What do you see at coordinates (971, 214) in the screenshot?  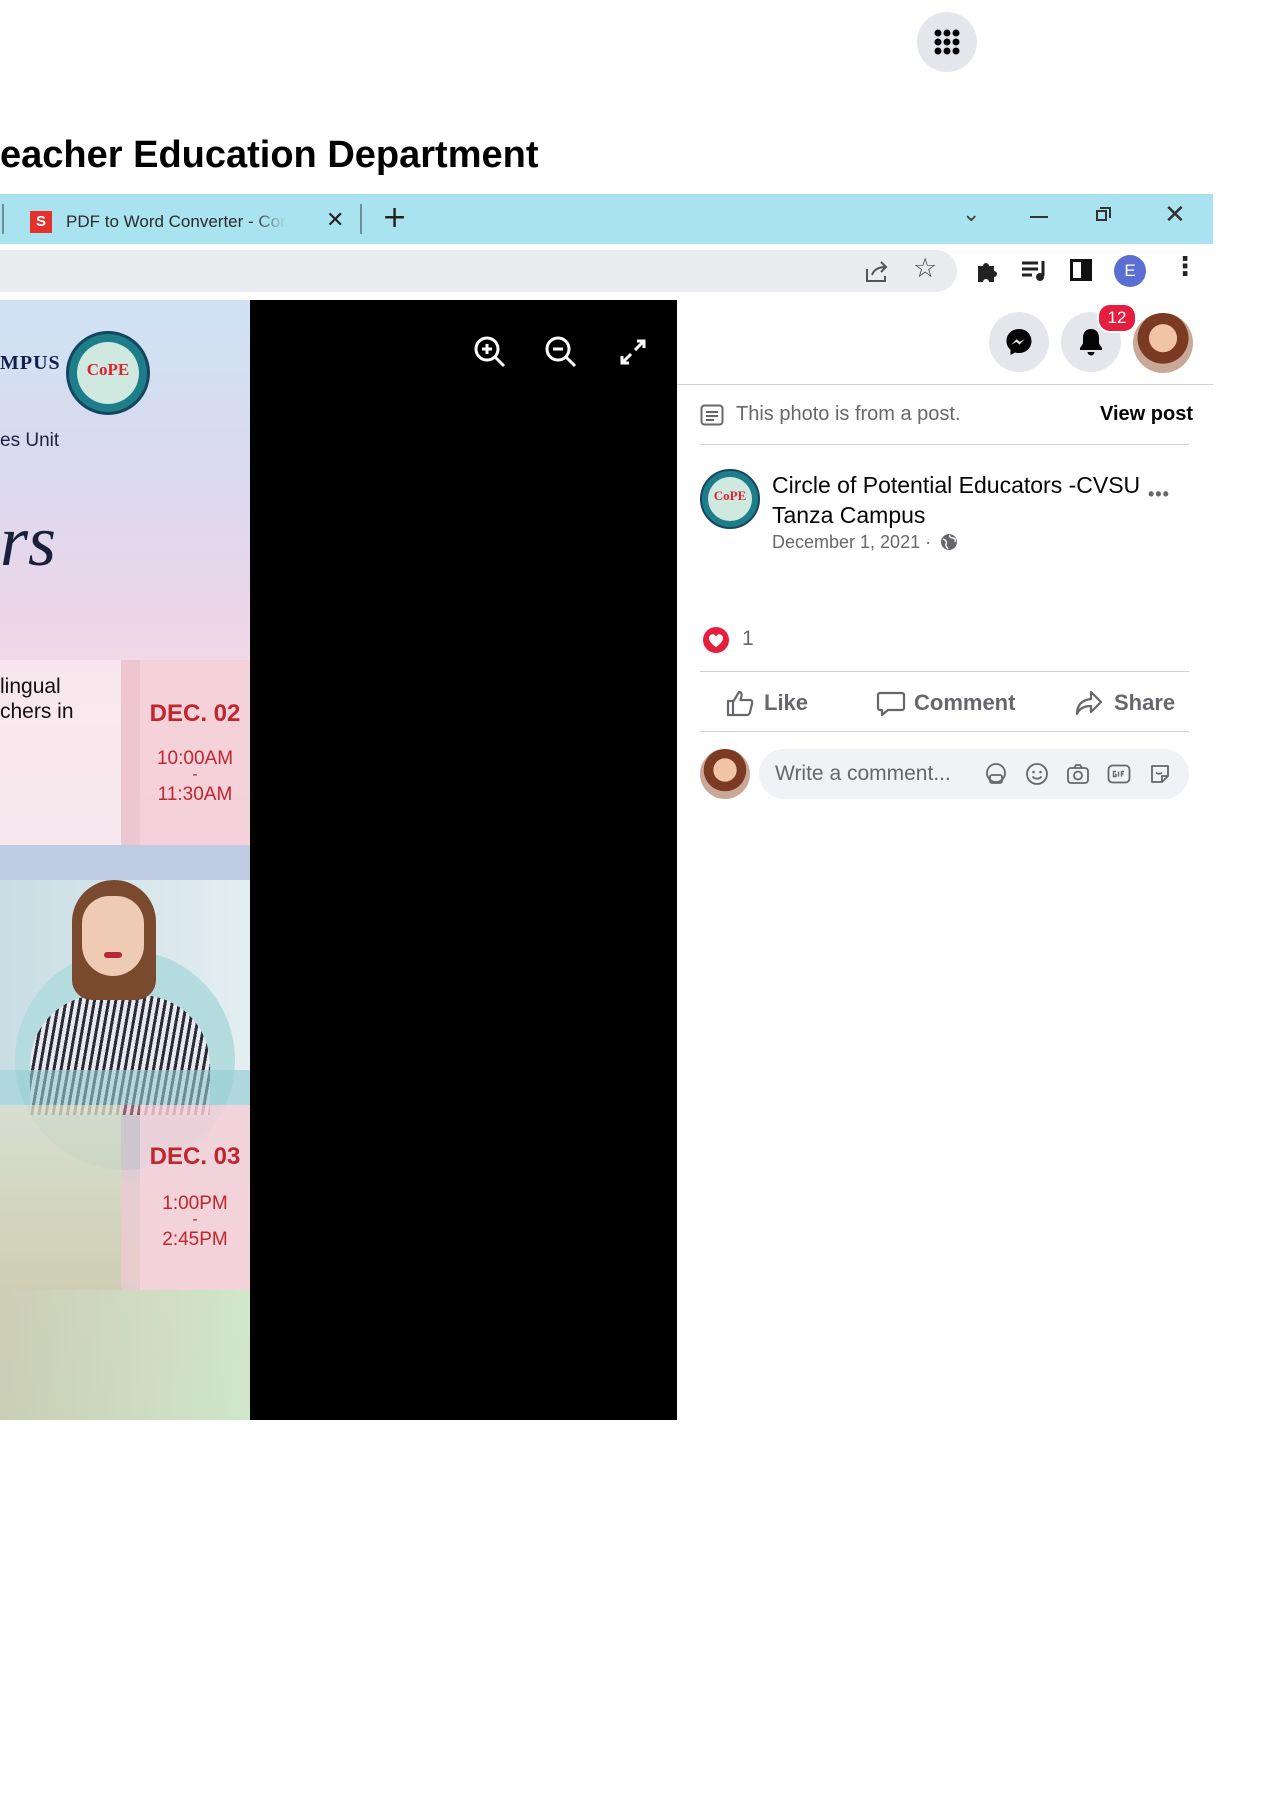 I see `tab-search-chevron-icon: ⌄` at bounding box center [971, 214].